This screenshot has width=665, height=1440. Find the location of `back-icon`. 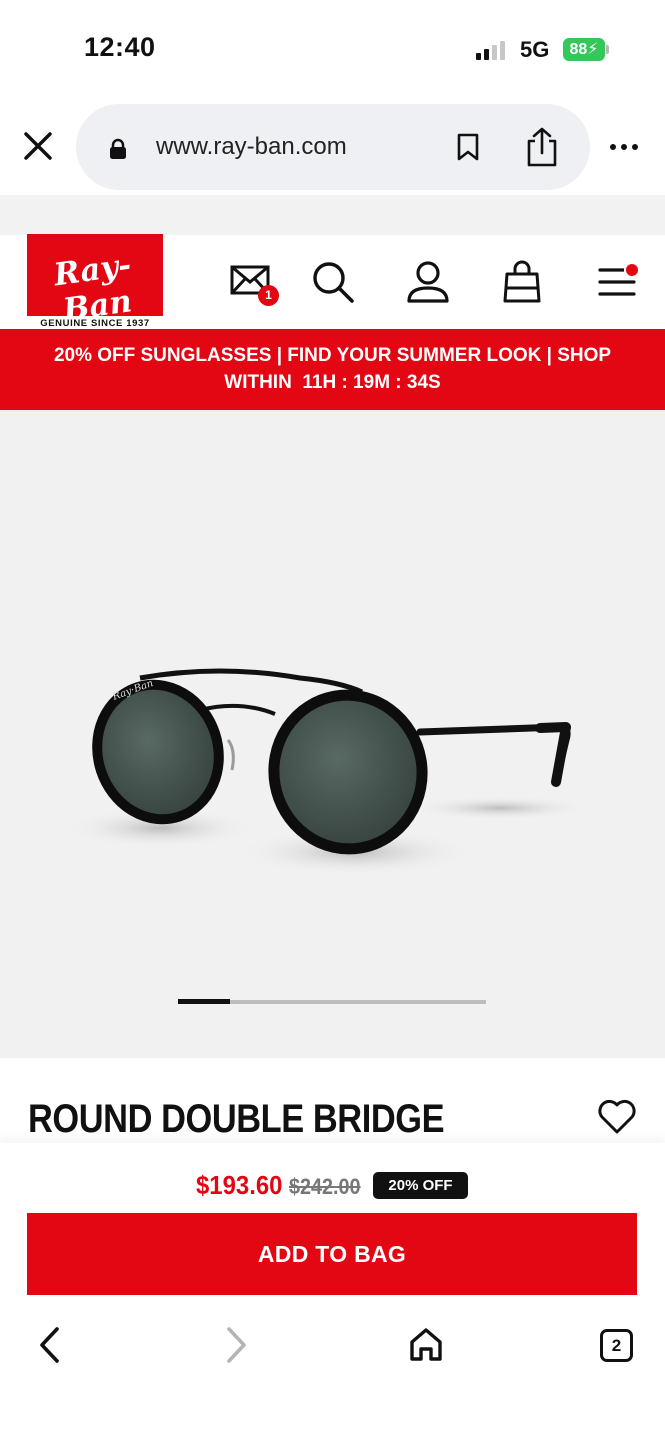

back-icon is located at coordinates (49, 1345).